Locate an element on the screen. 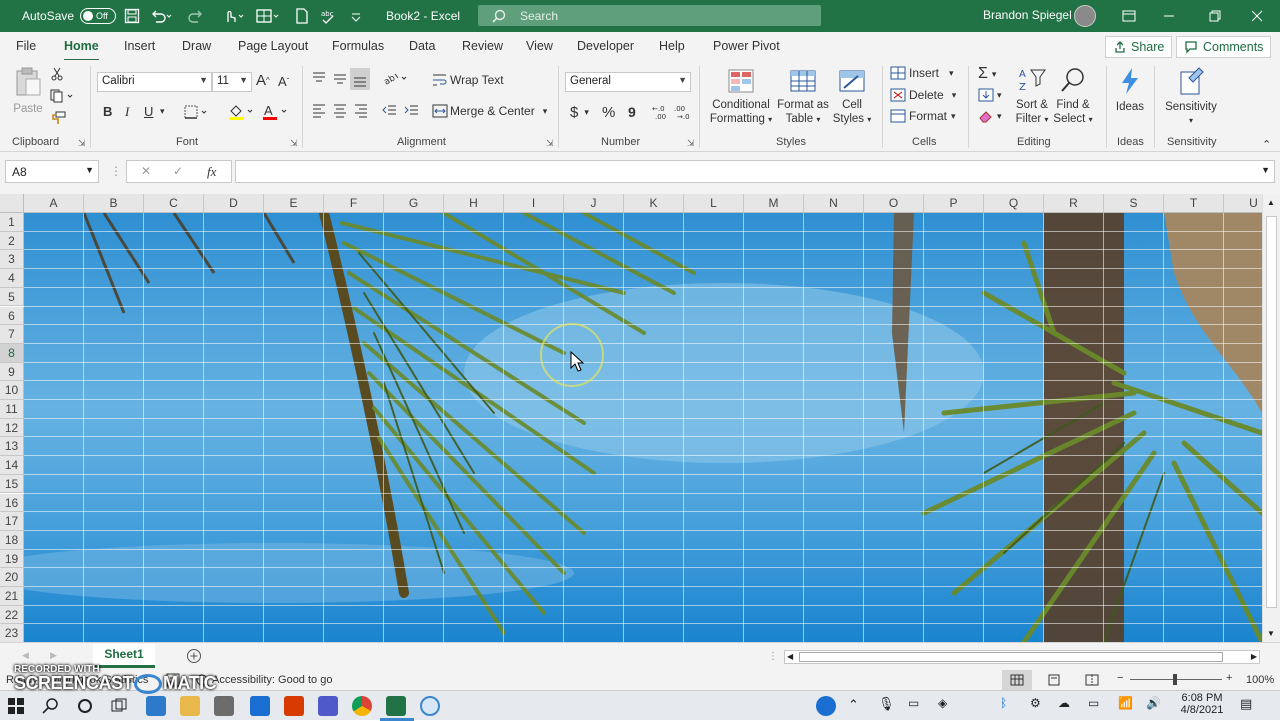 The image size is (1280, 721). row-header: 3 is located at coordinates (12, 260).